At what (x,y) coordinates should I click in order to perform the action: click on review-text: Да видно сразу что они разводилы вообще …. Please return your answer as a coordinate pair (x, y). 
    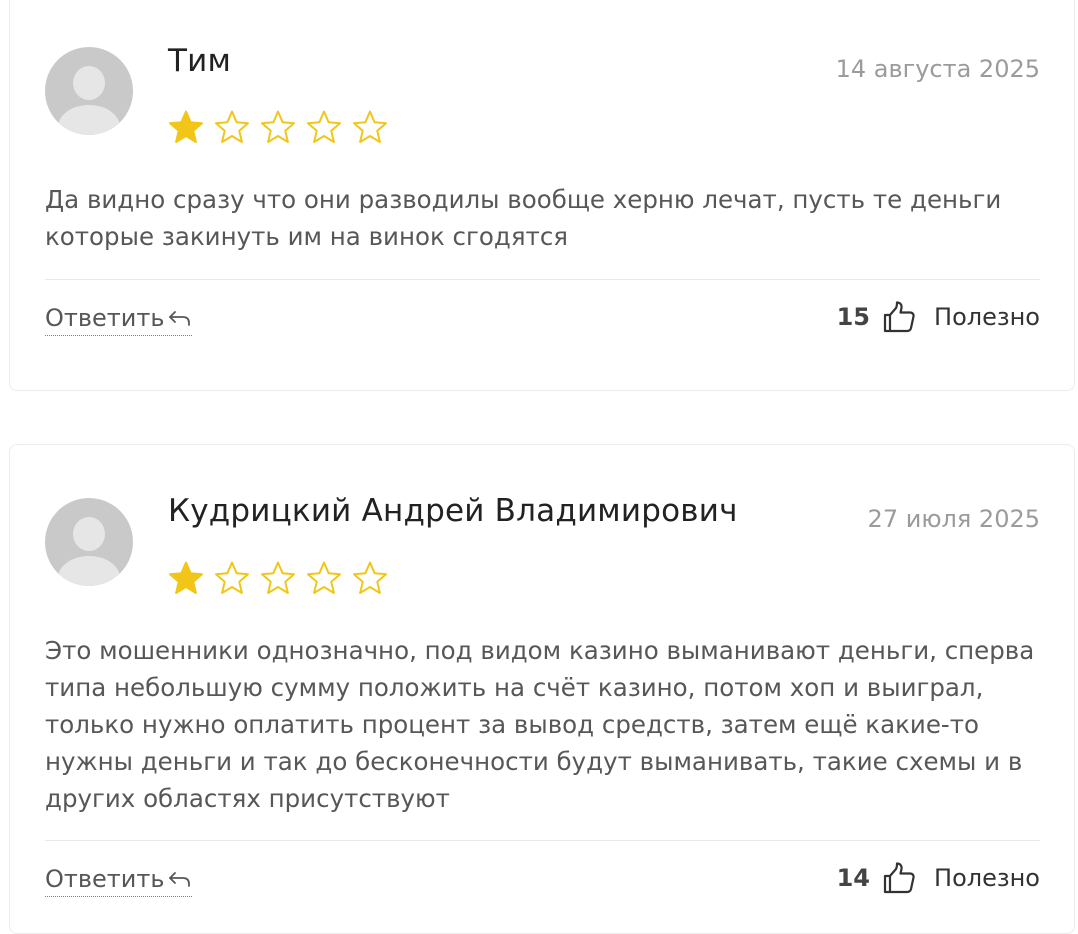
    Looking at the image, I should click on (523, 218).